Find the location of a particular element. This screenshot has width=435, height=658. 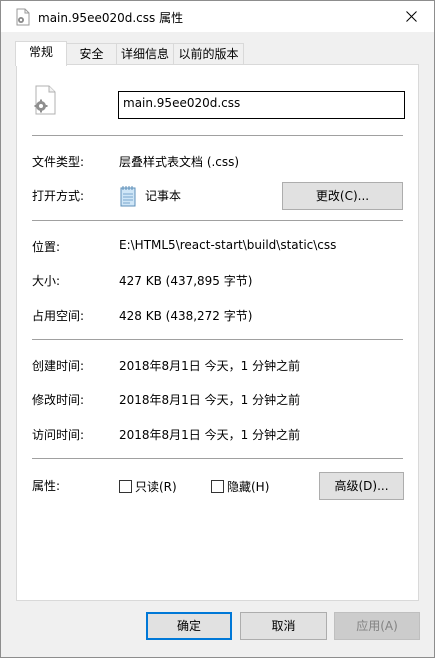

location-value: E:\HTML5\react-start\build\static\css is located at coordinates (228, 245).